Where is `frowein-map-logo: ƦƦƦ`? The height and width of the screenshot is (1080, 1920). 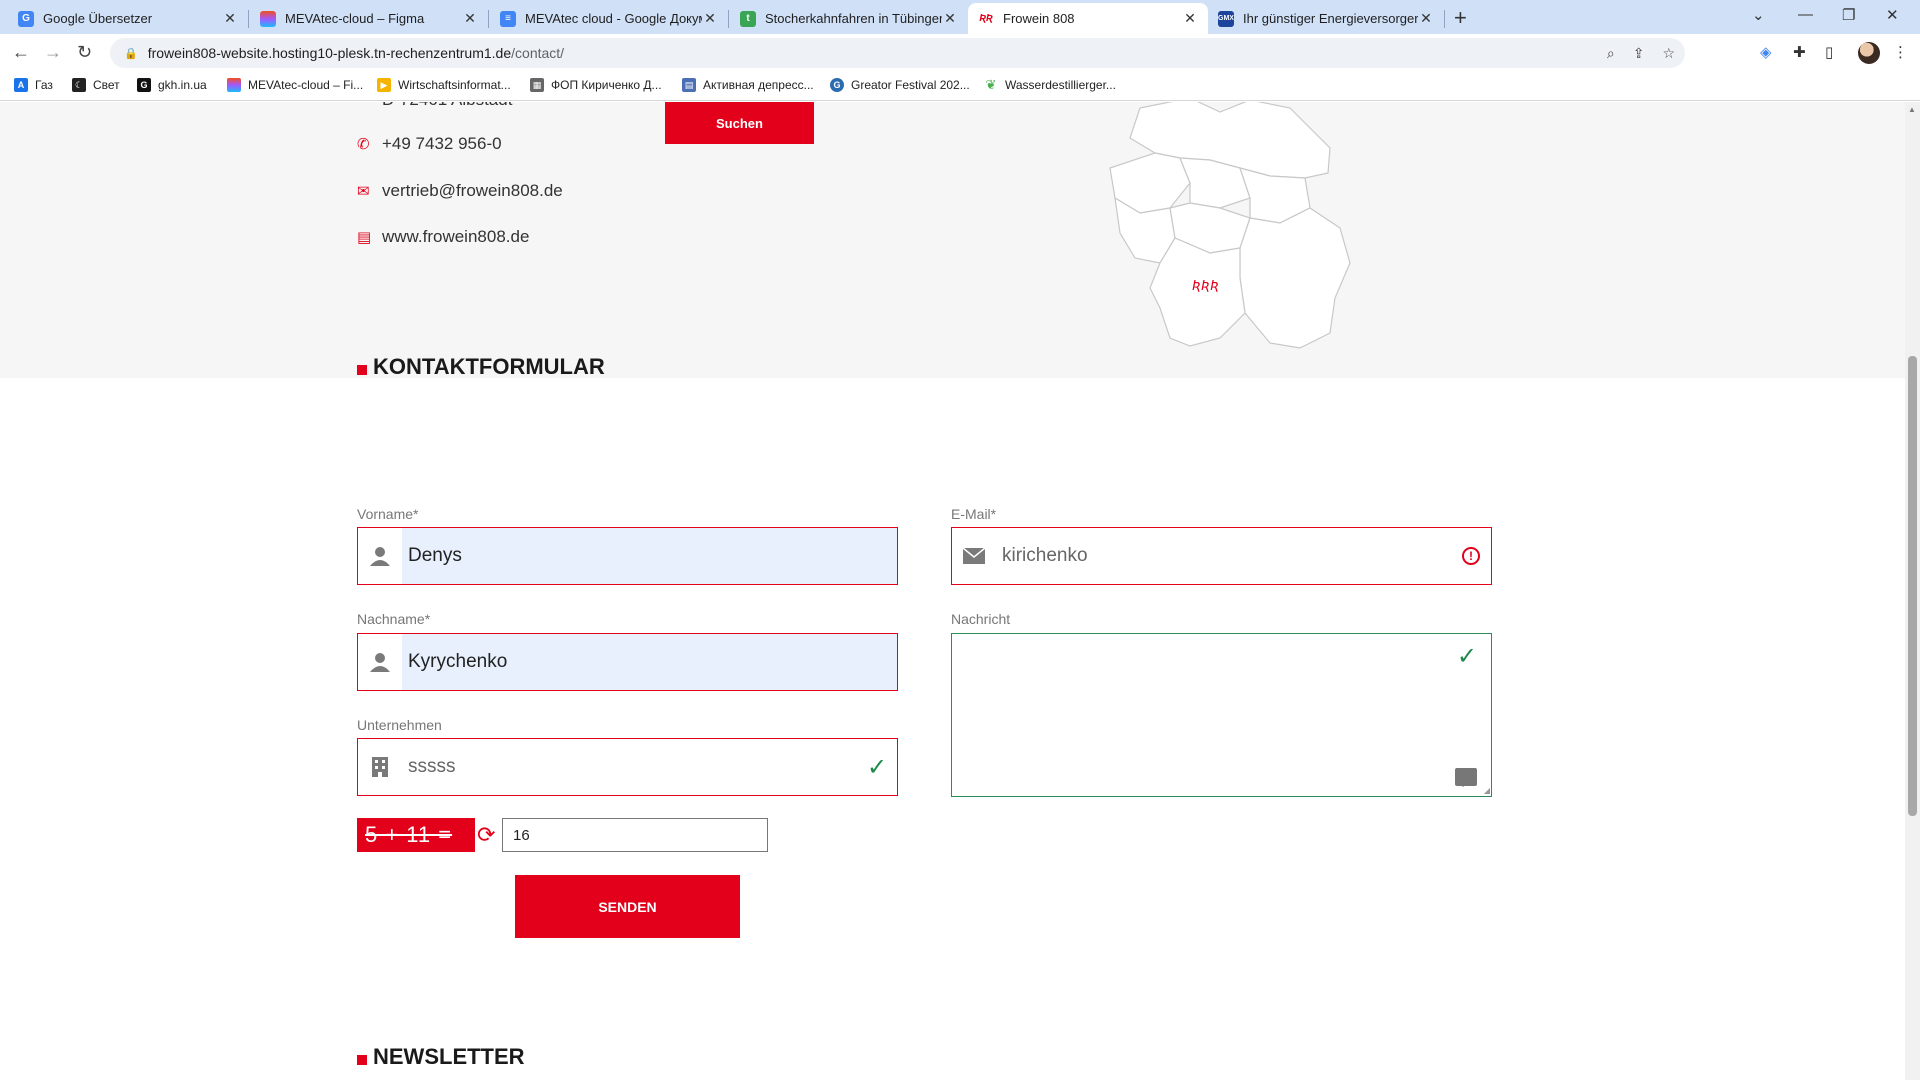 frowein-map-logo: ƦƦƦ is located at coordinates (1205, 286).